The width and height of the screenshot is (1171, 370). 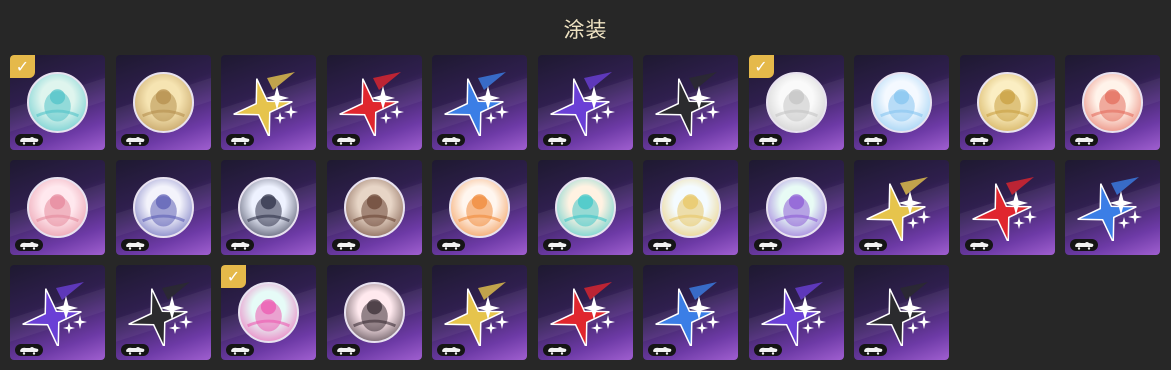 I want to click on boy-portrait-icon, so click(x=268, y=207).